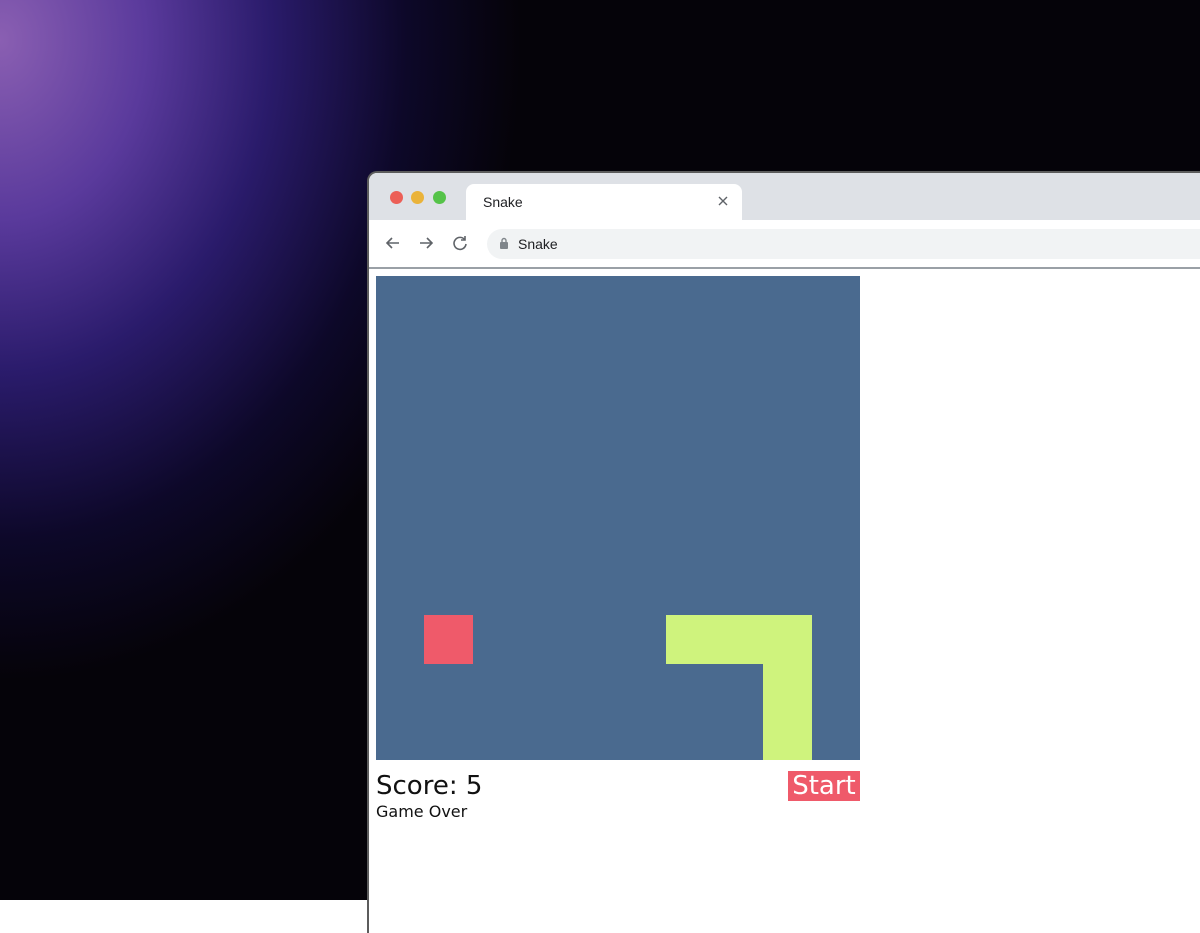 This screenshot has height=933, width=1200. I want to click on game-status: Game Over, so click(422, 811).